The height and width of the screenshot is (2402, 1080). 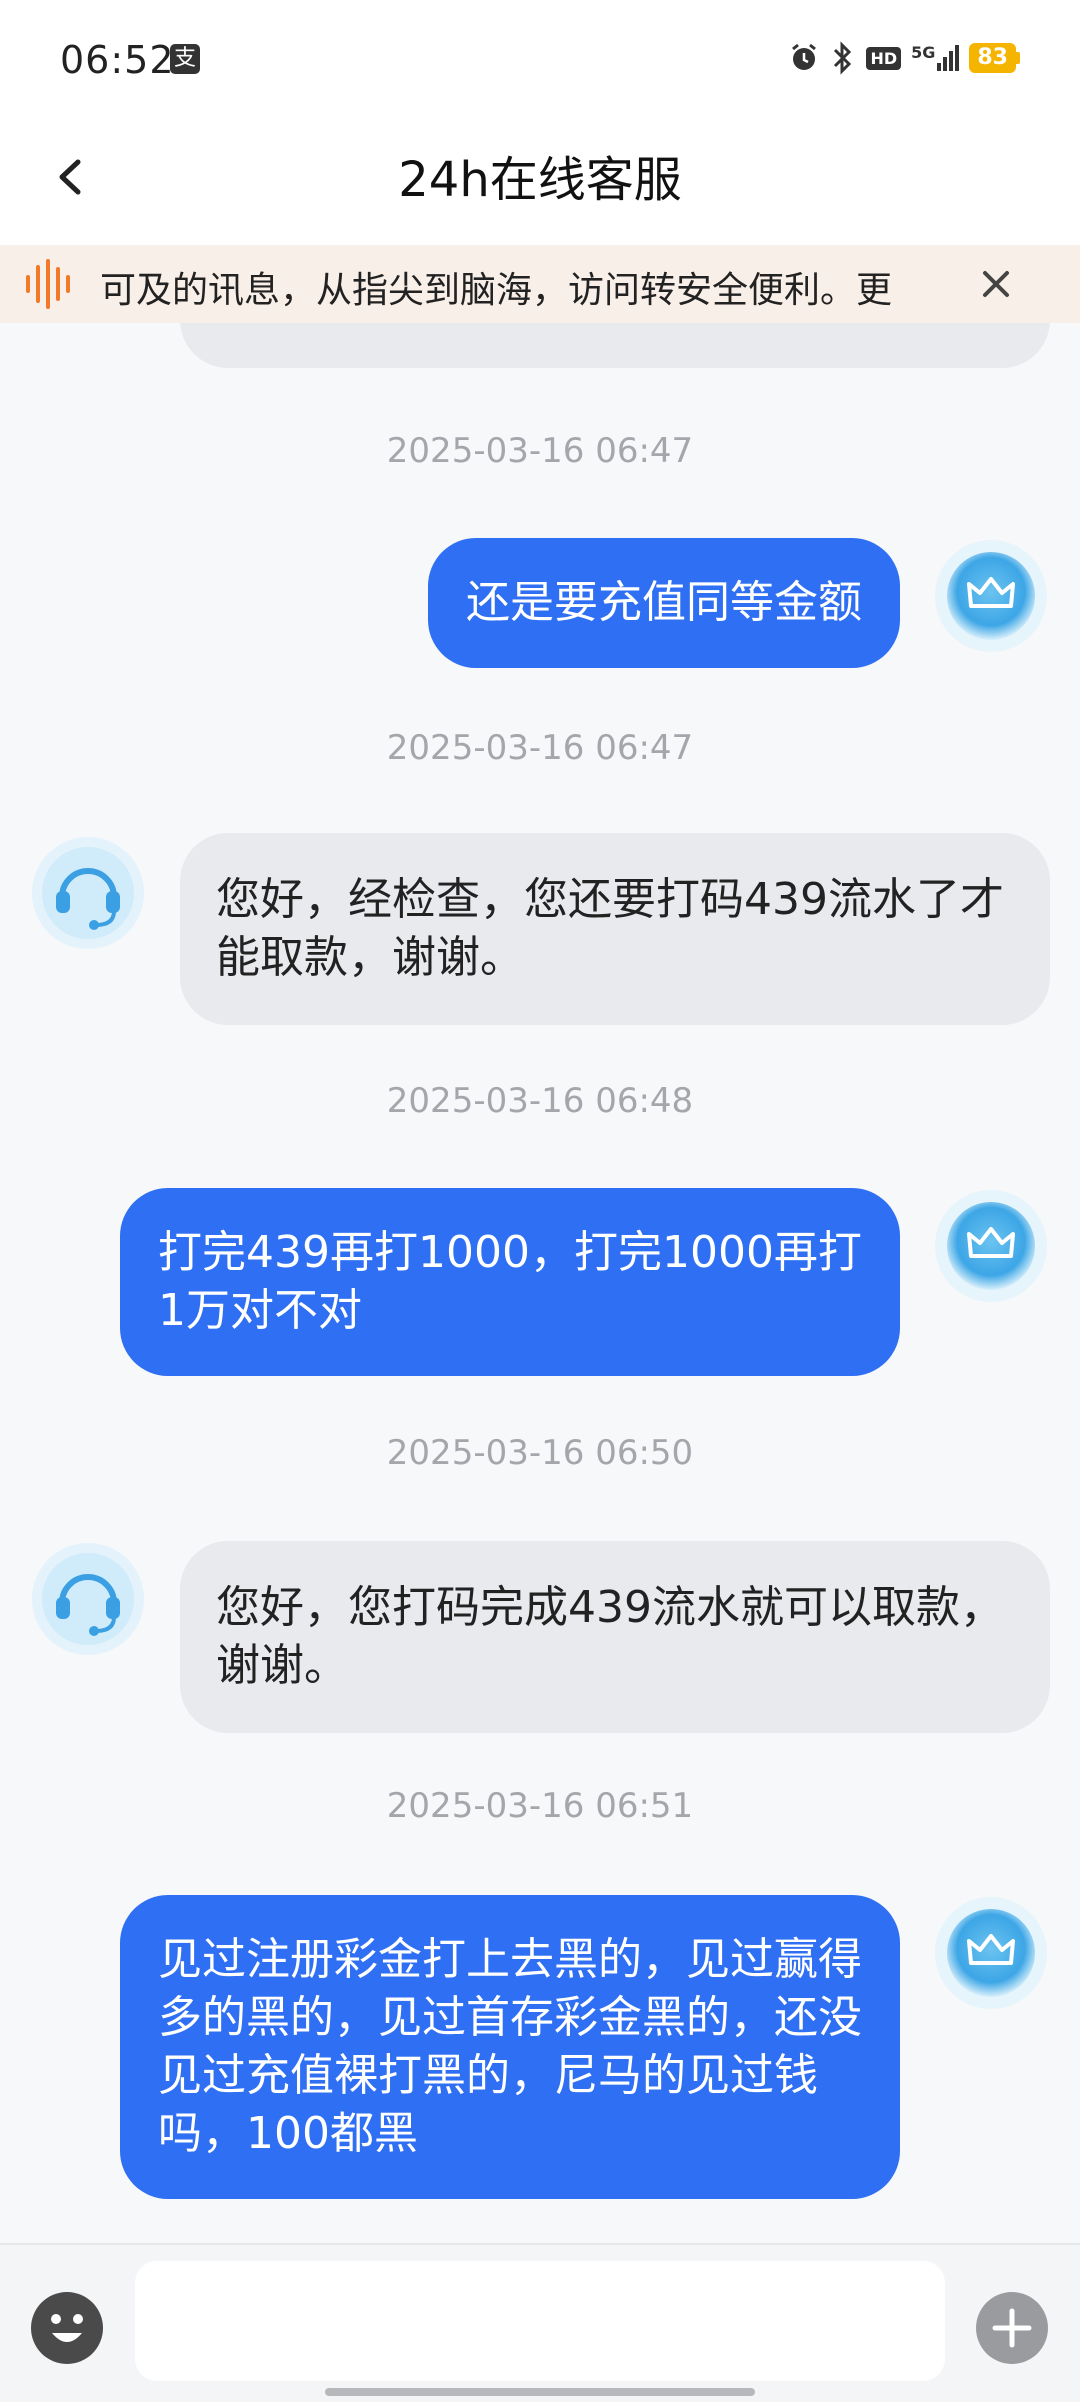 What do you see at coordinates (884, 58) in the screenshot?
I see `hd-icon: HD` at bounding box center [884, 58].